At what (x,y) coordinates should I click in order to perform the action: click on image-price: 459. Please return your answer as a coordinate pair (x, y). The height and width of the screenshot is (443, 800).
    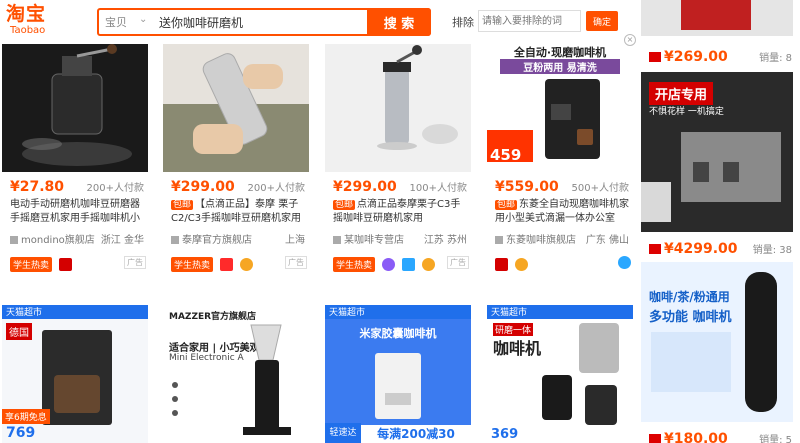
    Looking at the image, I should click on (506, 155).